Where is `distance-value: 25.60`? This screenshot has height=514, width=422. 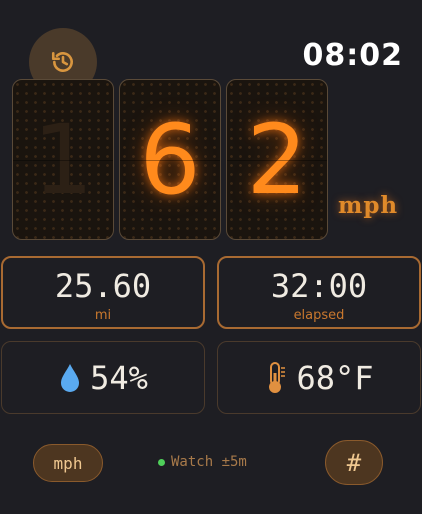
distance-value: 25.60 is located at coordinates (103, 286).